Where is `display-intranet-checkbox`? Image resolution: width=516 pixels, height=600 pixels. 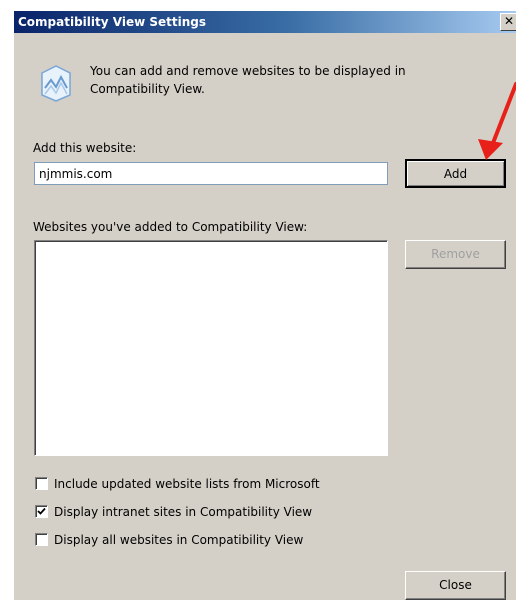 display-intranet-checkbox is located at coordinates (41, 511).